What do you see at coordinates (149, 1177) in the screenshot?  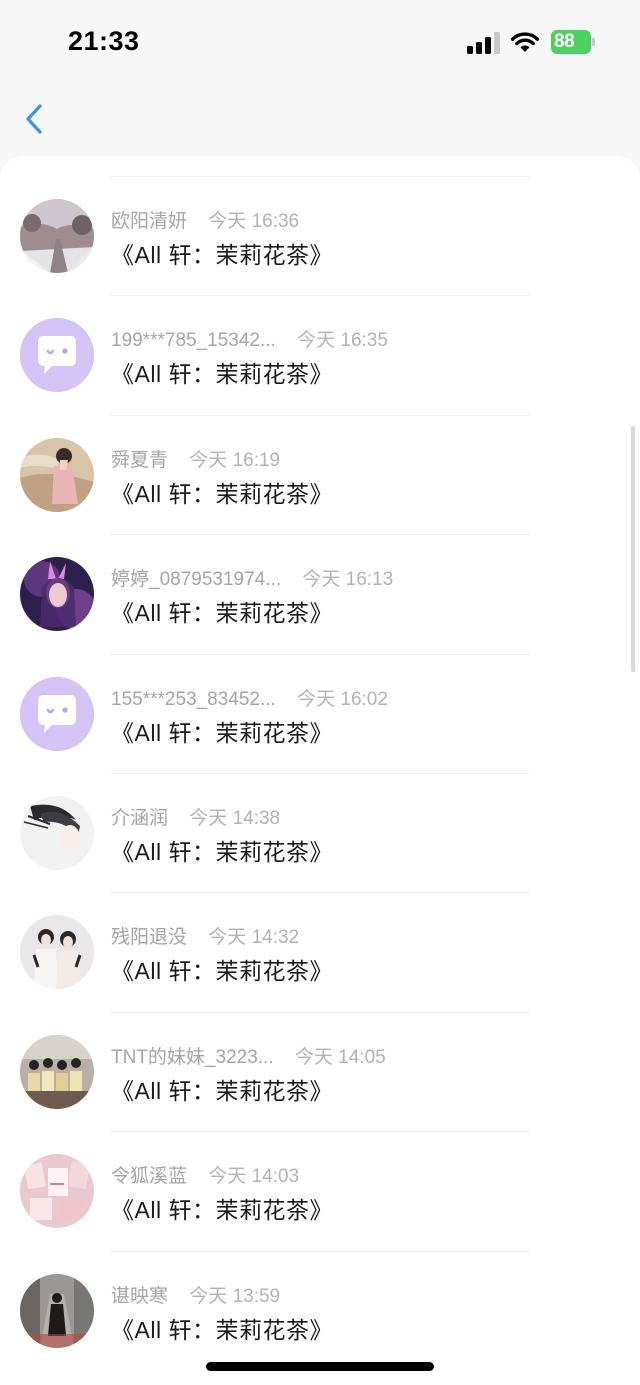 I see `user-name: 令狐溪蓝` at bounding box center [149, 1177].